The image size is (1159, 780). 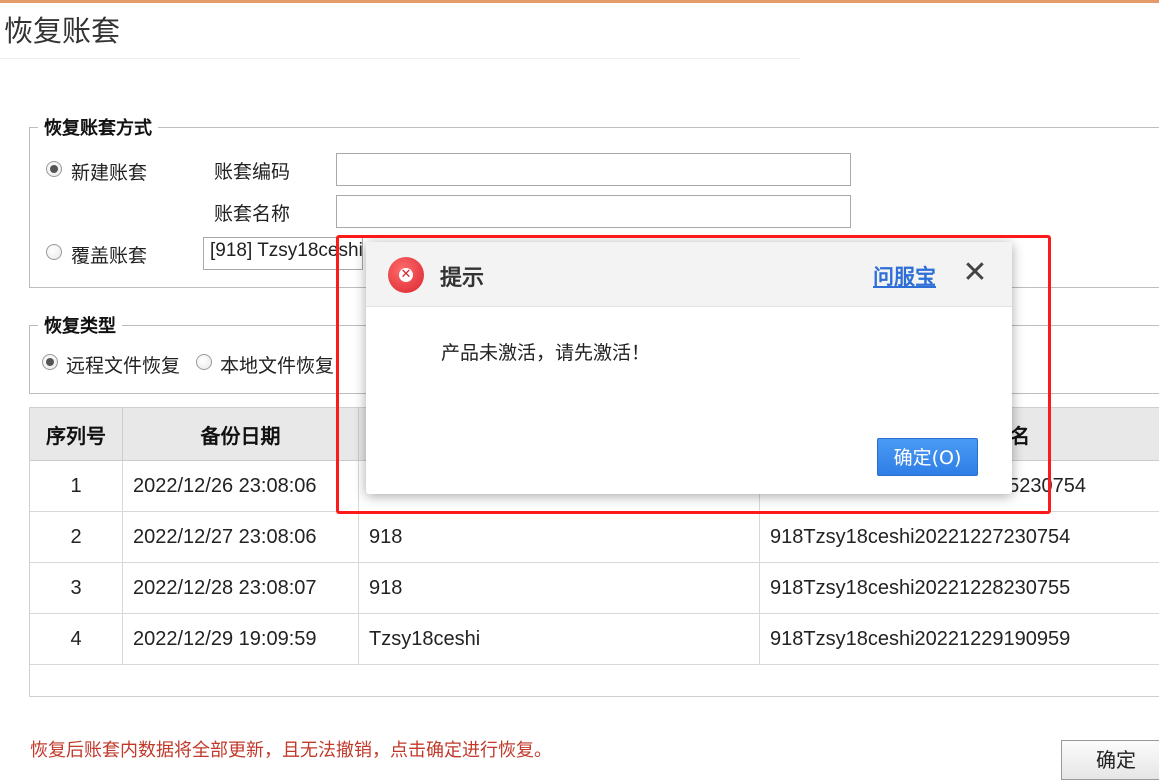 What do you see at coordinates (123, 364) in the screenshot?
I see `remote-file-restore-label: 远程文件恢复` at bounding box center [123, 364].